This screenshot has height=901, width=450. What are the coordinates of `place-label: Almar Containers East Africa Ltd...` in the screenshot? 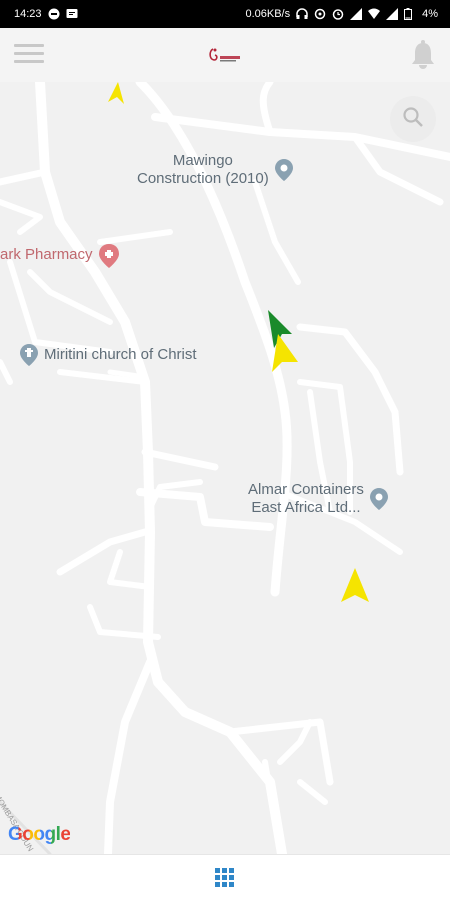 It's located at (306, 498).